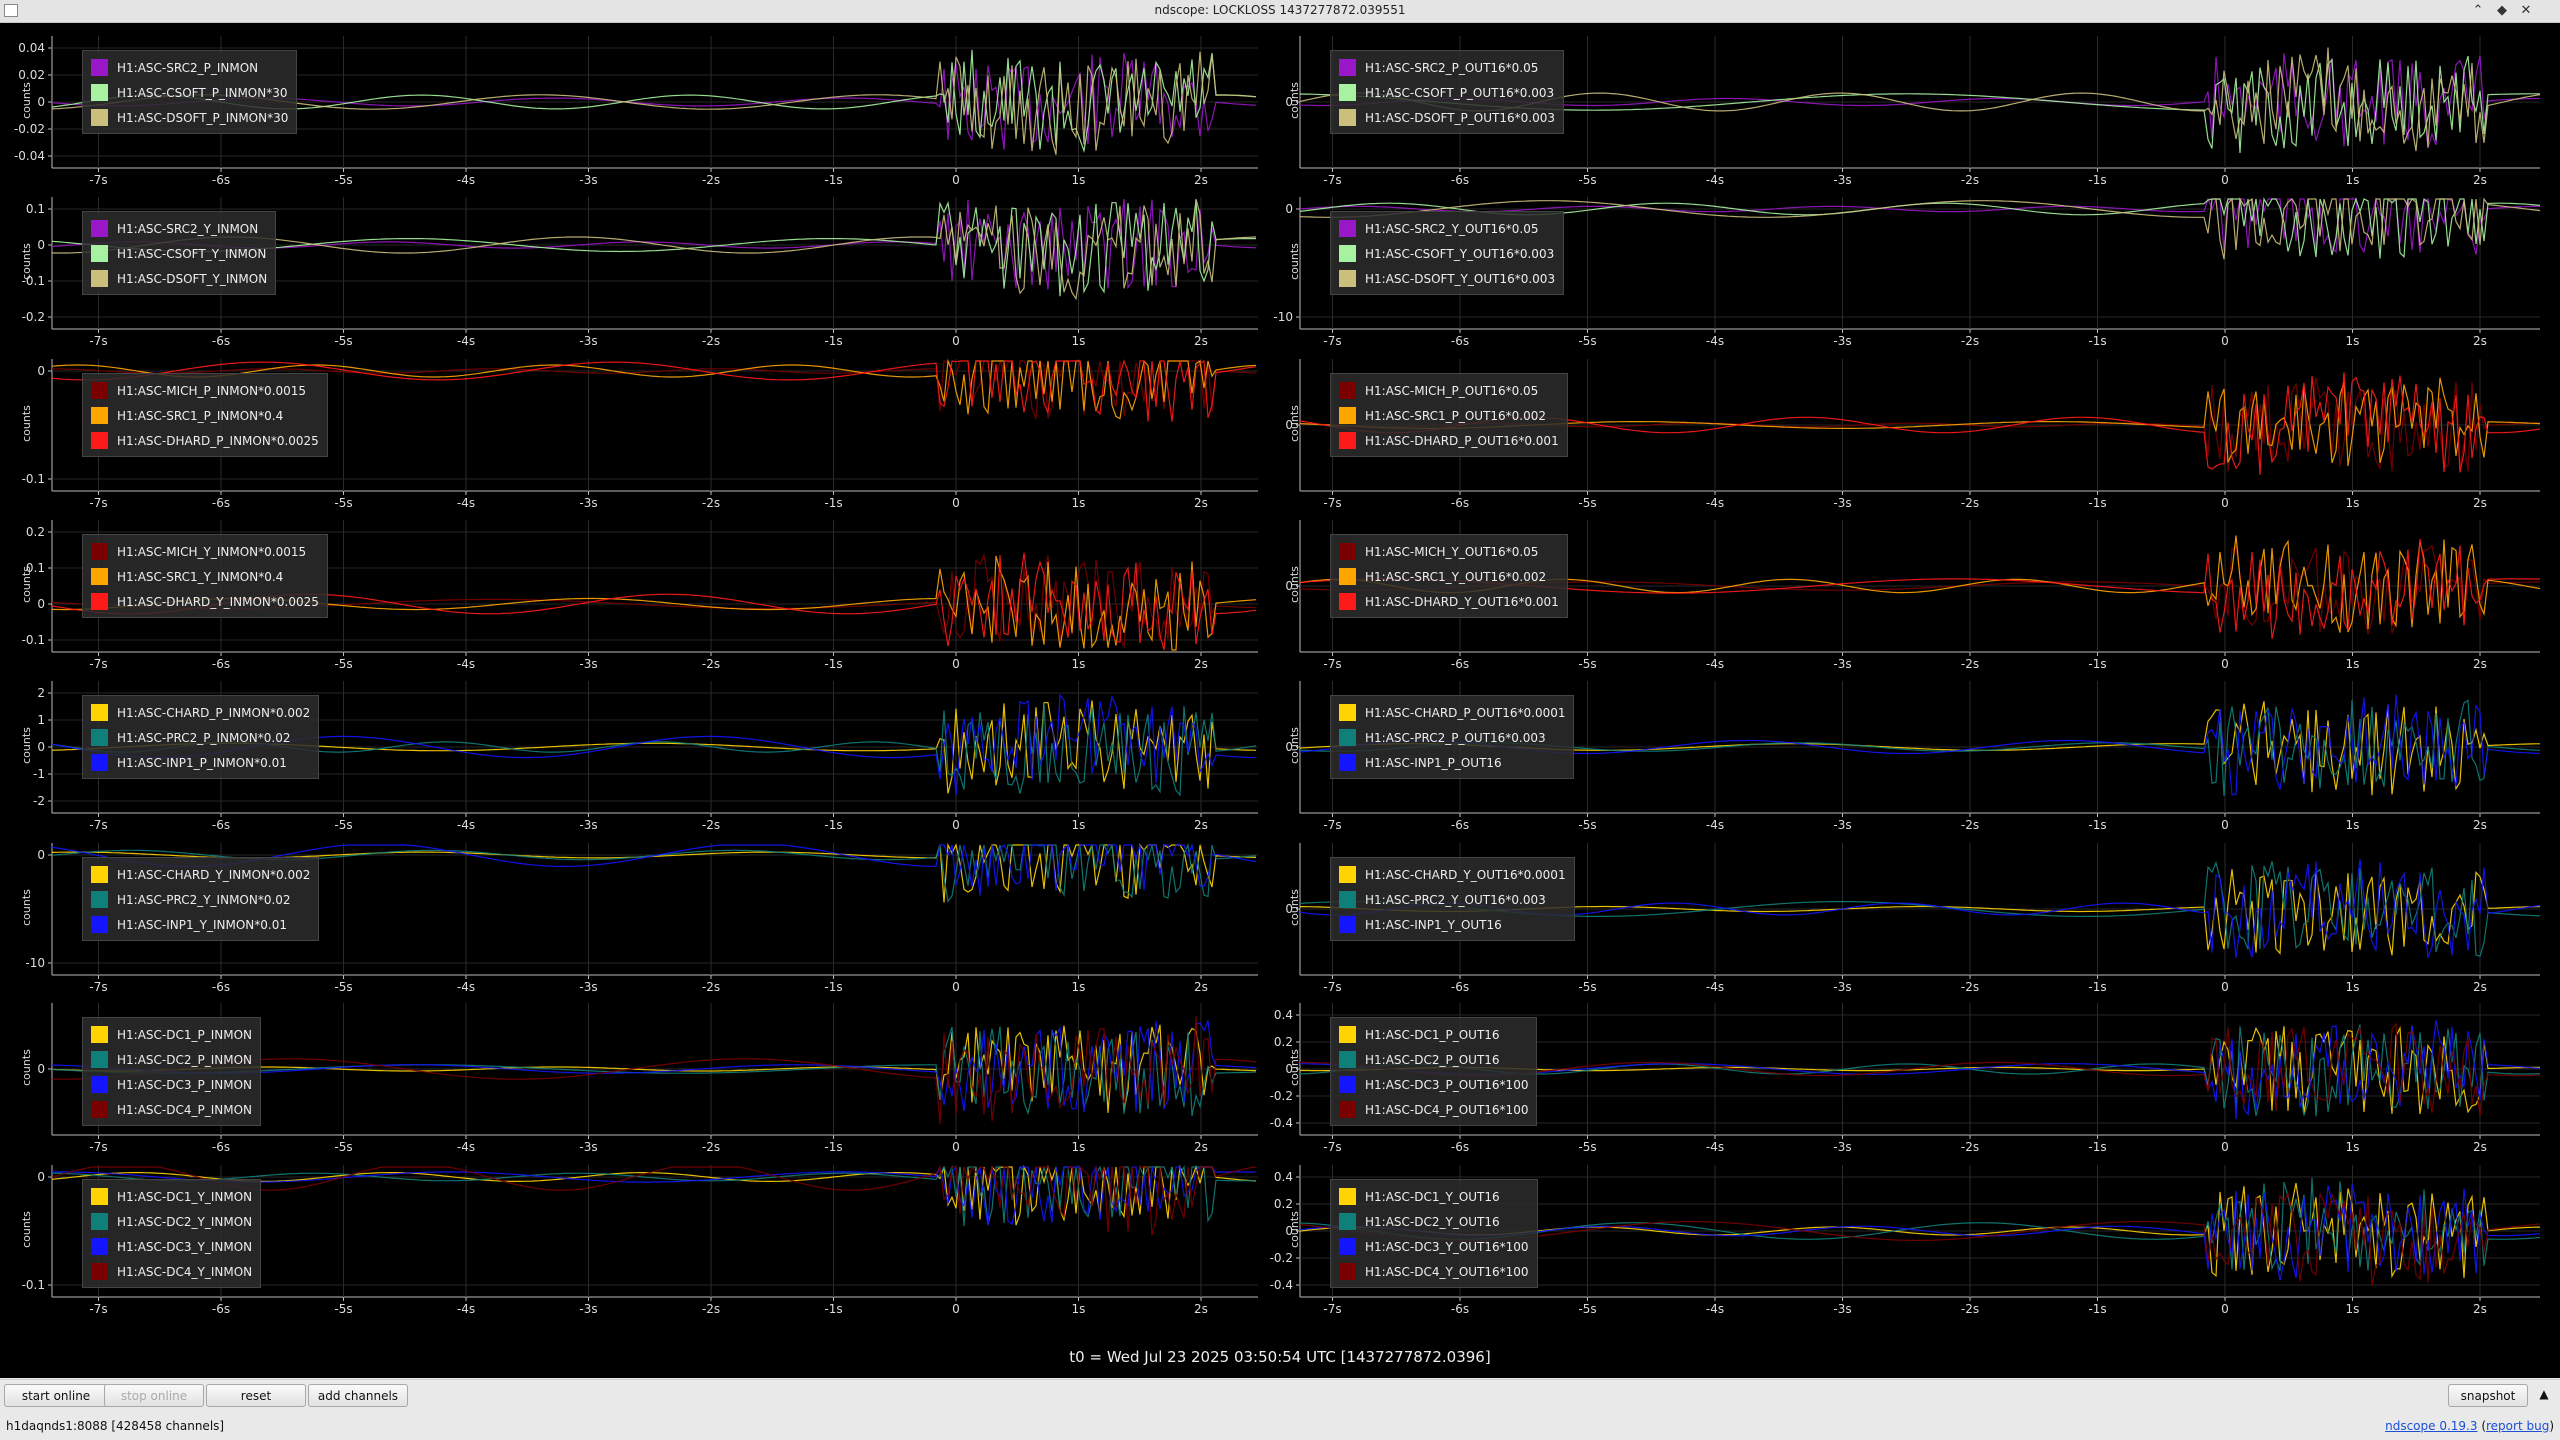 The image size is (2560, 1440). I want to click on legend-entry: H1:ASC-CHARD_P_OUT16*0.0001, so click(1452, 712).